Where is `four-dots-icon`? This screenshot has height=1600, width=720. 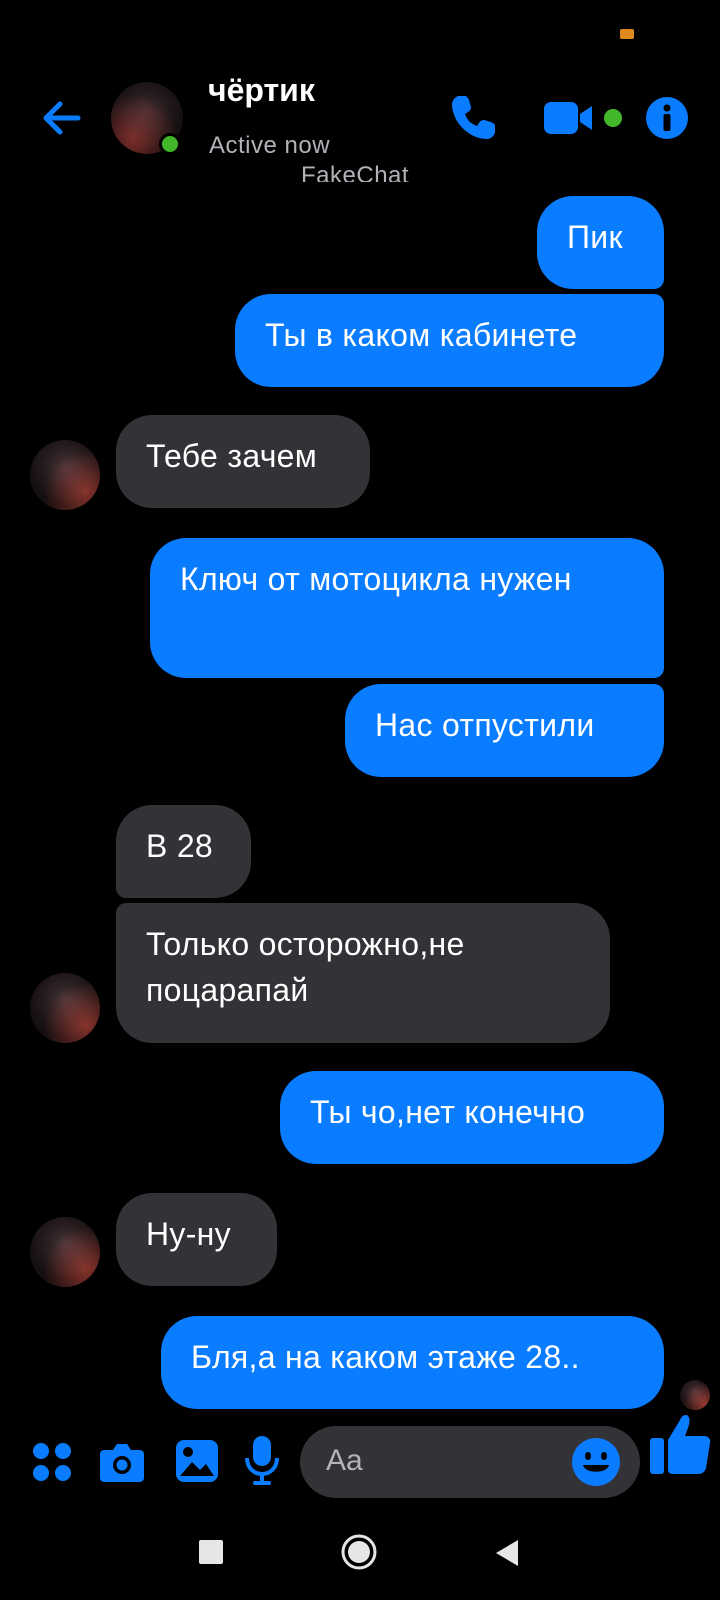
four-dots-icon is located at coordinates (52, 1462).